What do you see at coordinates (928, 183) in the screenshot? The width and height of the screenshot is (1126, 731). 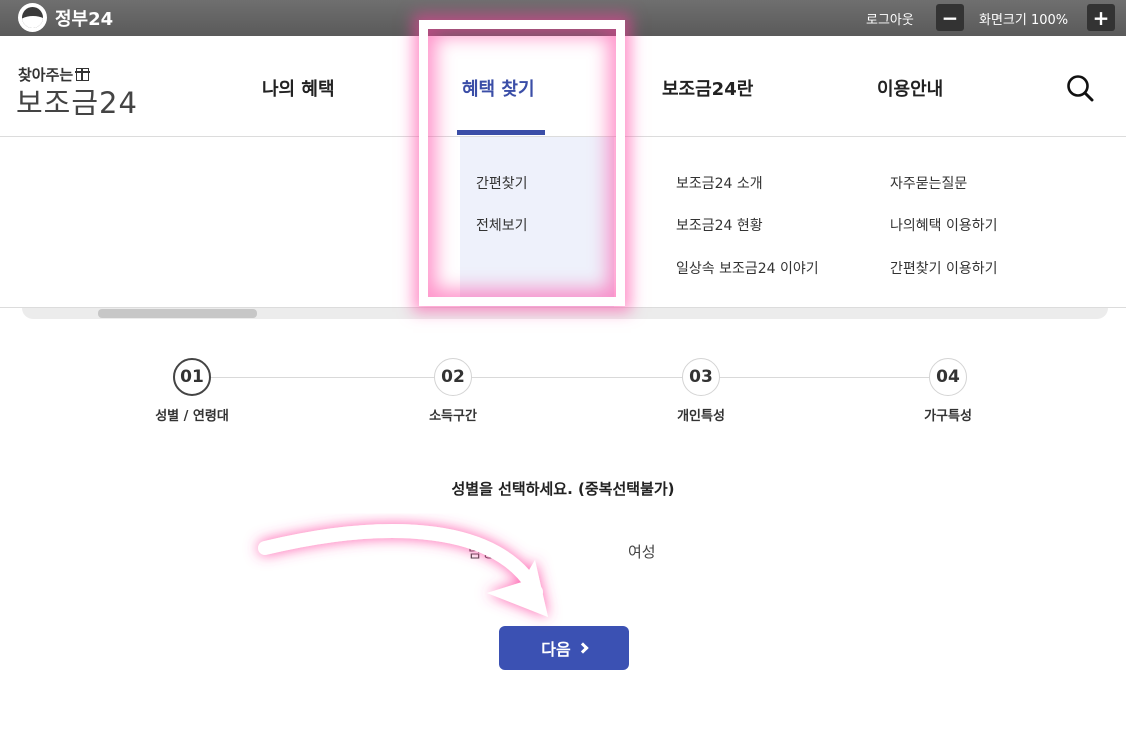 I see `submenu-faq: 자주묻는질문` at bounding box center [928, 183].